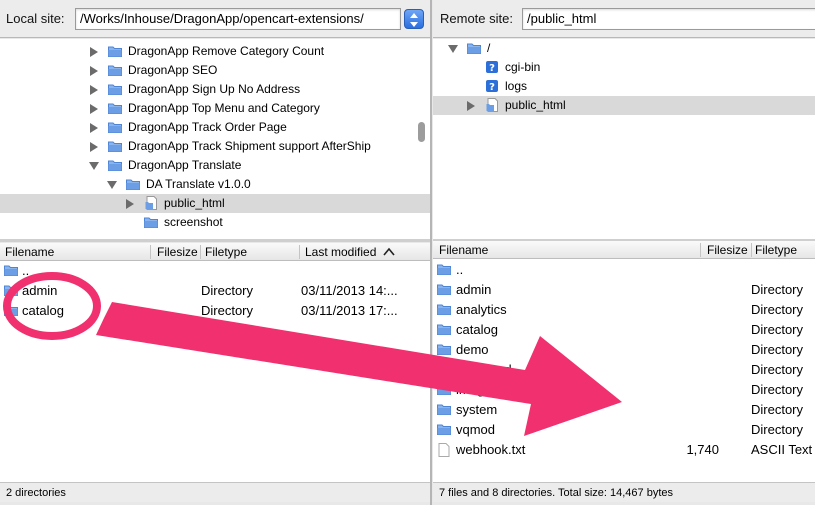  I want to click on remote-site-bar: Remote site: /public_html, so click(624, 19).